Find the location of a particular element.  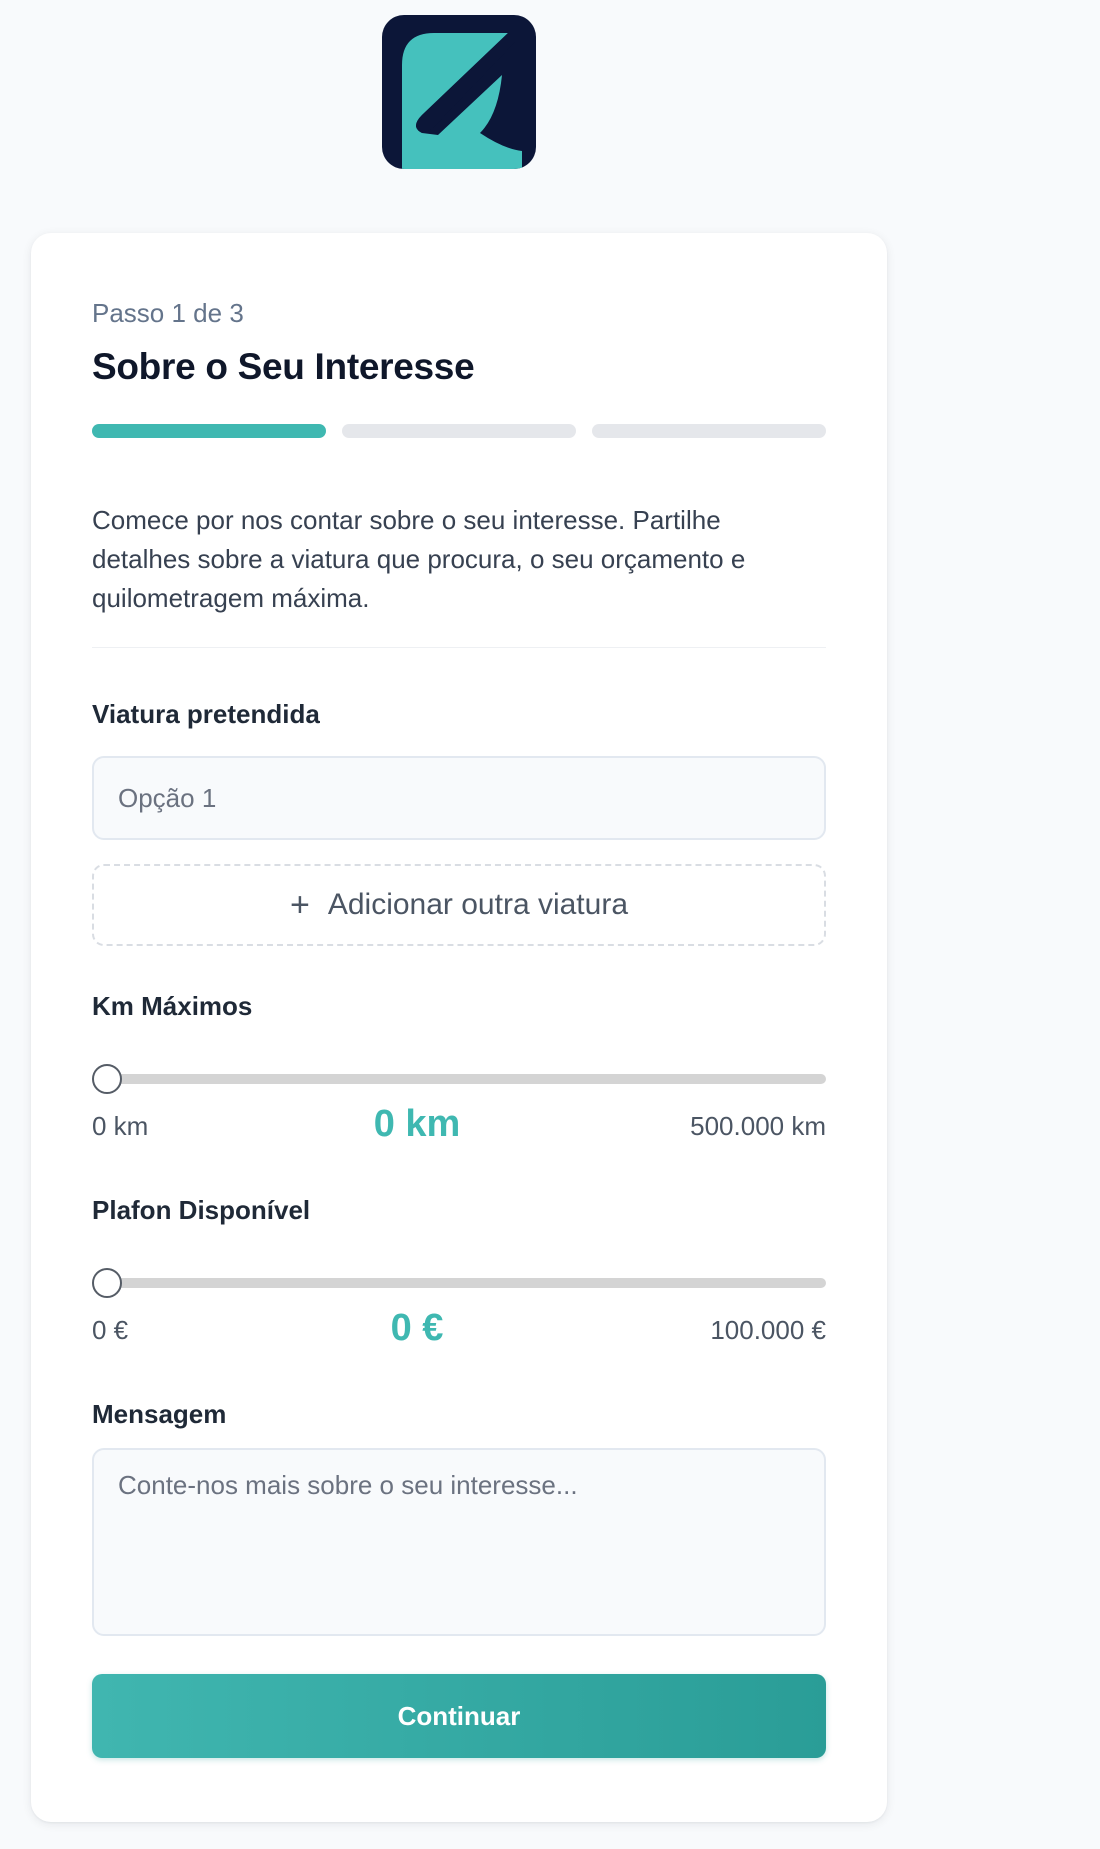

km-min-label: 0 km is located at coordinates (120, 1126).